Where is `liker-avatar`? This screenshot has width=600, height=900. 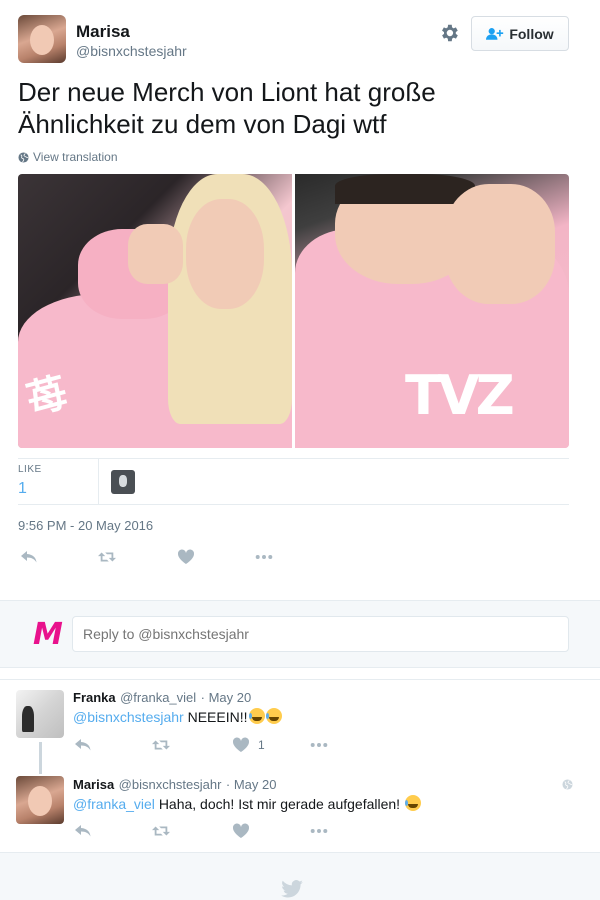 liker-avatar is located at coordinates (123, 482).